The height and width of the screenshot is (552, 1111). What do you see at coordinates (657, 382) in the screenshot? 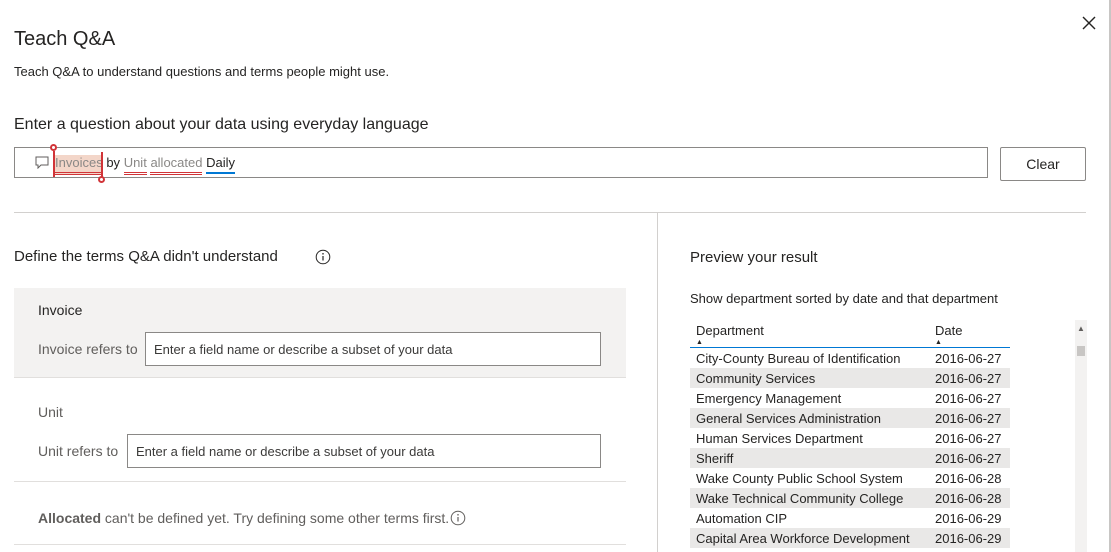
I see `panel-divider` at bounding box center [657, 382].